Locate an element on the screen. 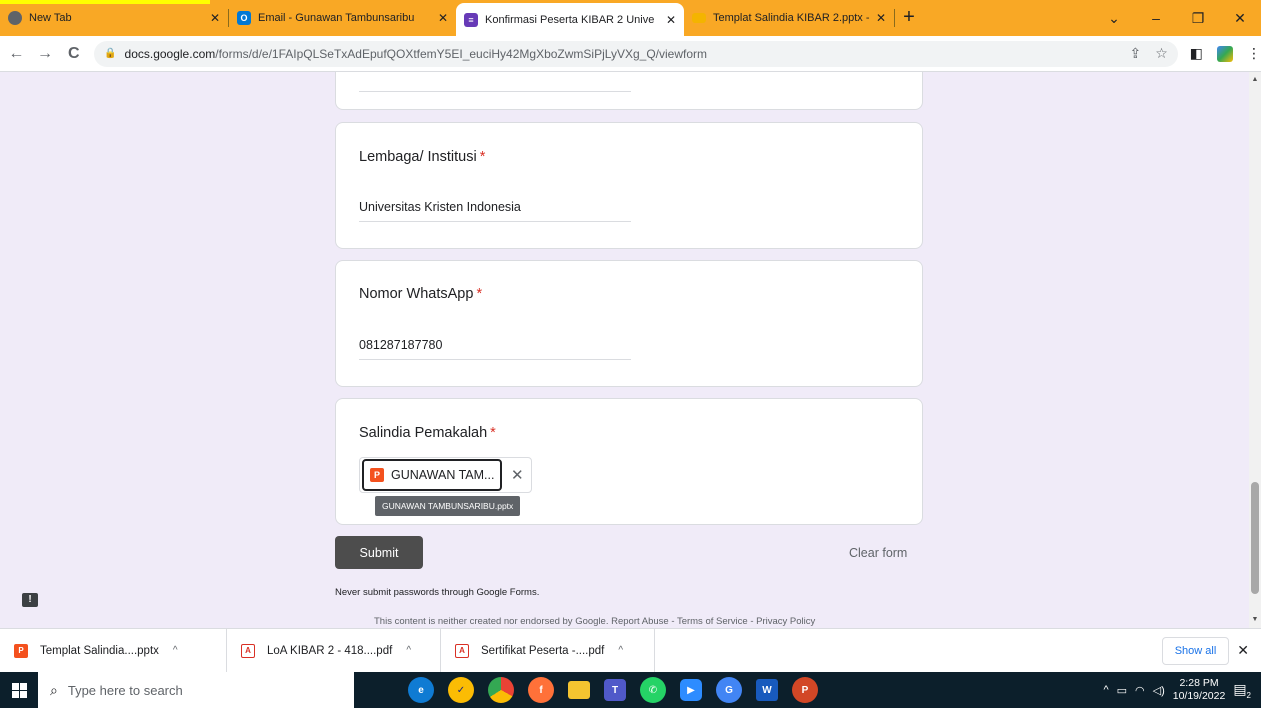 The width and height of the screenshot is (1261, 708). url-host: docs.google.com is located at coordinates (170, 53).